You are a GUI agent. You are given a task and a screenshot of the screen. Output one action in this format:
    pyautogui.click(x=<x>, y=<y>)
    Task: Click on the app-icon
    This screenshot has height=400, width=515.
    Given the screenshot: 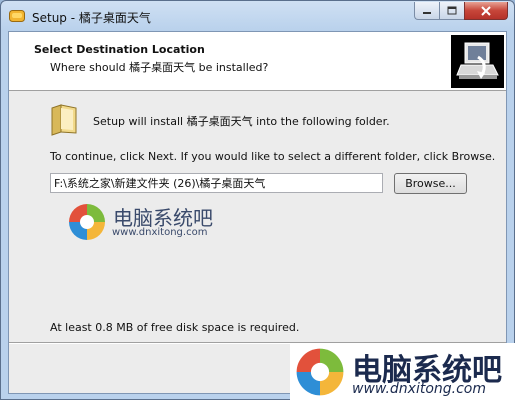 What is the action you would take?
    pyautogui.click(x=17, y=16)
    